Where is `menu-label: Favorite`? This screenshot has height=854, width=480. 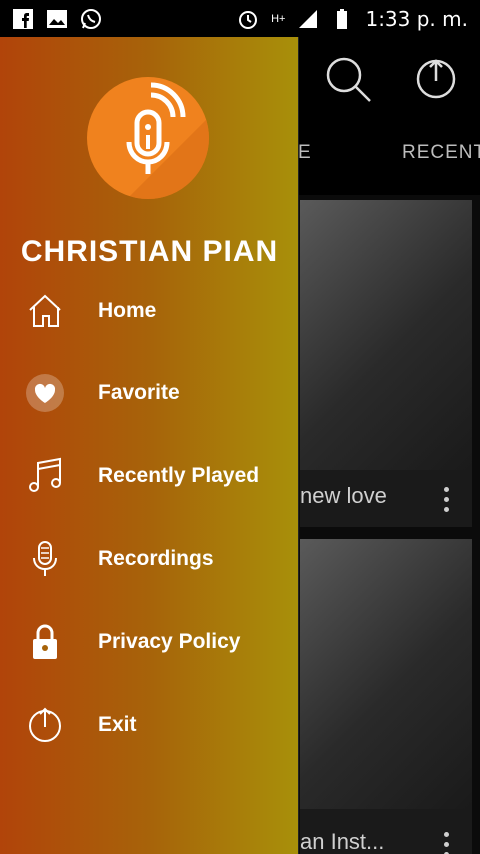
menu-label: Favorite is located at coordinates (139, 392).